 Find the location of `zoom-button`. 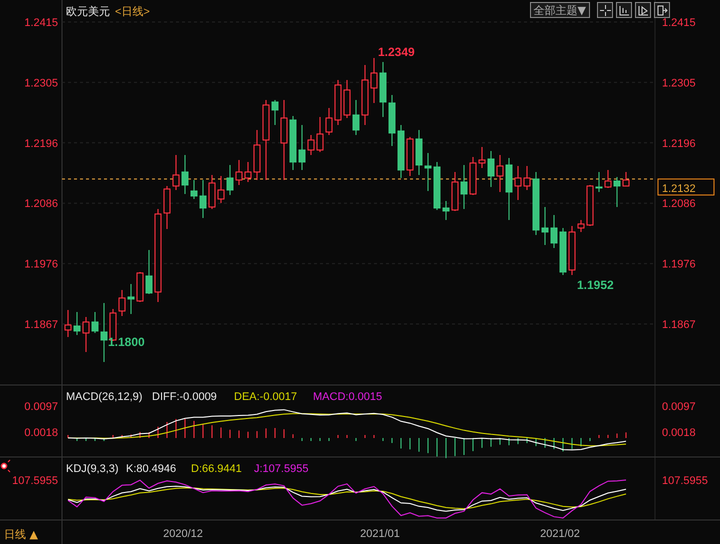

zoom-button is located at coordinates (624, 10).